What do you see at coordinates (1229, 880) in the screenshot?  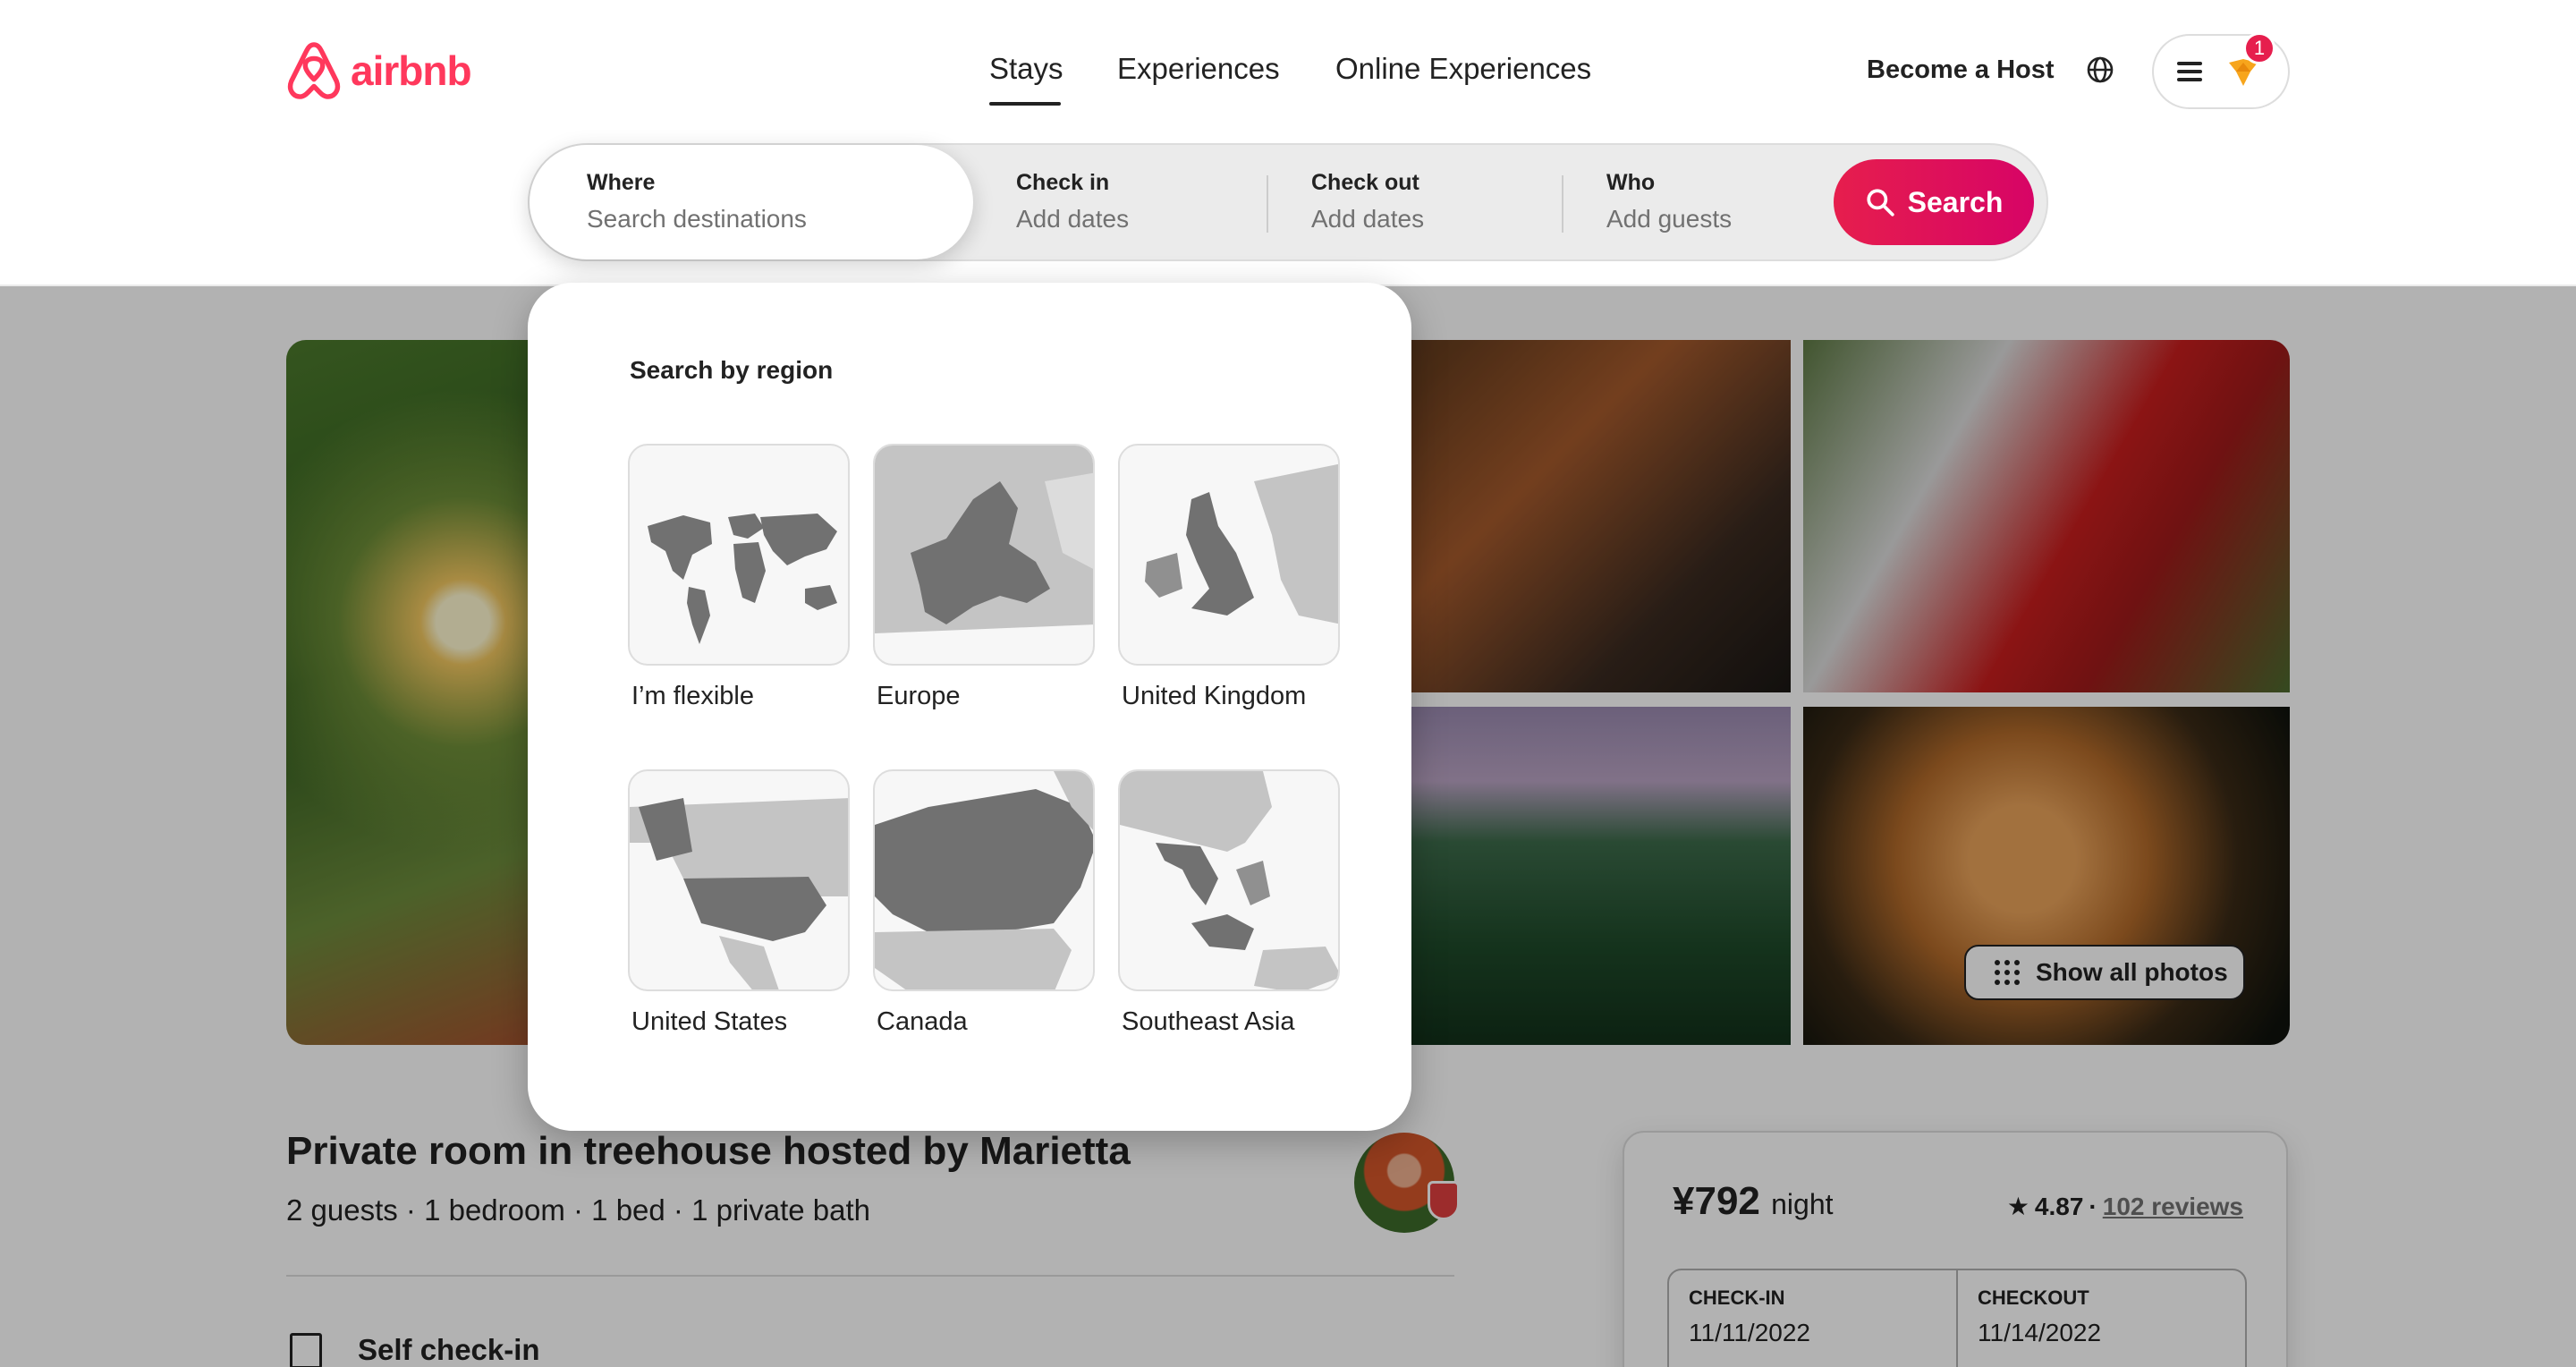 I see `southeast-asia-map-icon` at bounding box center [1229, 880].